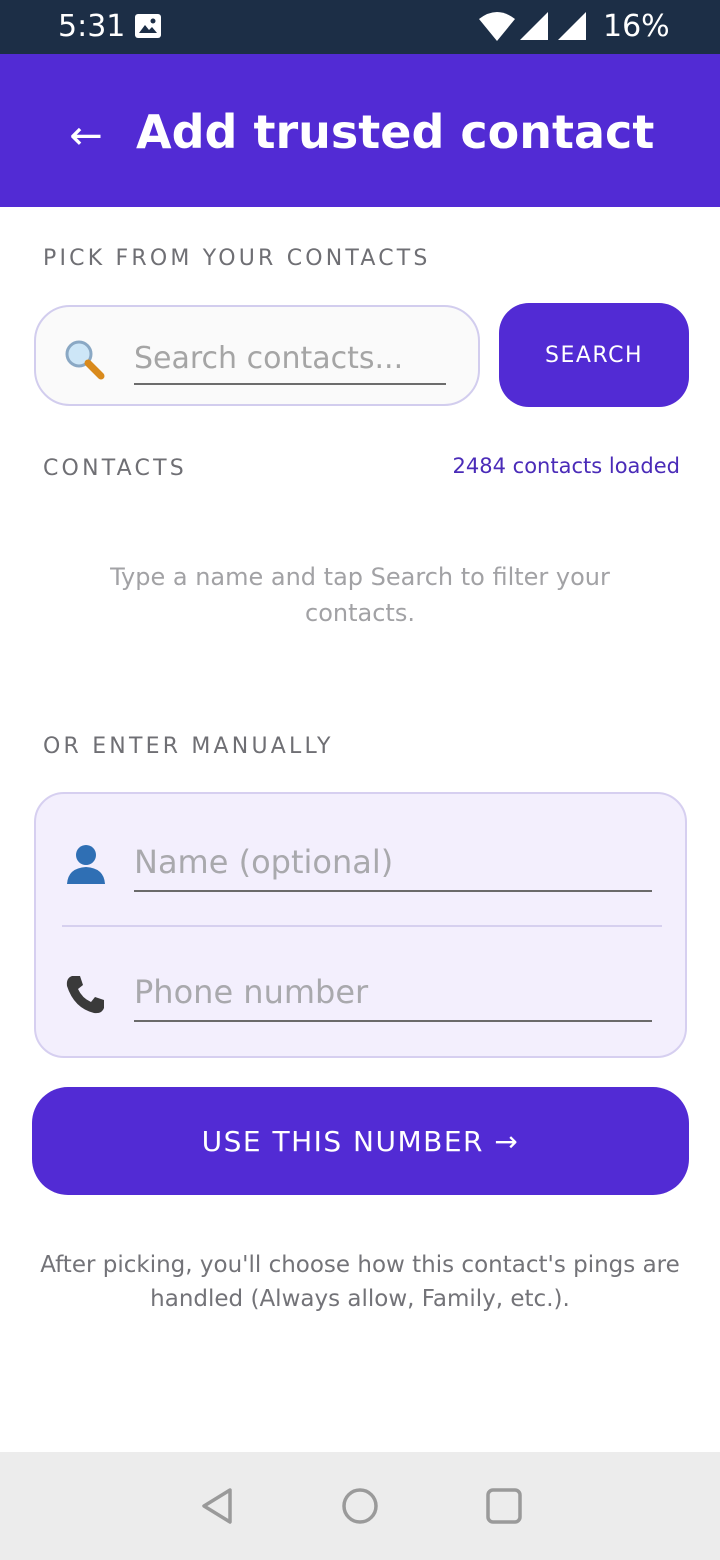 This screenshot has width=720, height=1560. I want to click on status-time: 5:31, so click(92, 26).